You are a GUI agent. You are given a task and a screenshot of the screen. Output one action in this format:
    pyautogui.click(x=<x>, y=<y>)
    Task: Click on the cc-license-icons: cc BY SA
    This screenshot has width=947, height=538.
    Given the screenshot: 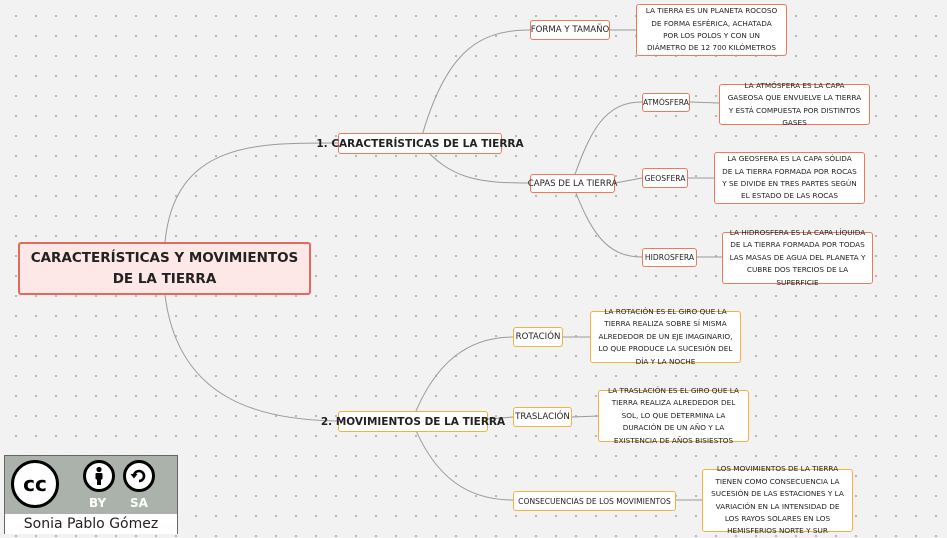 What is the action you would take?
    pyautogui.click(x=91, y=485)
    